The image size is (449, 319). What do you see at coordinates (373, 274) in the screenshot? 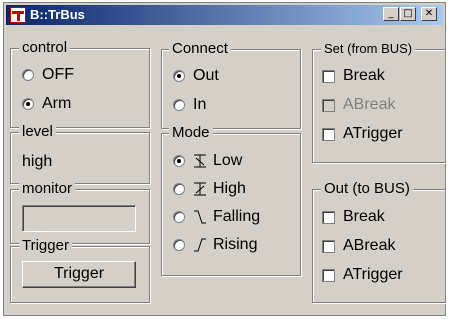
I see `out-atrigger-label: ATrigger` at bounding box center [373, 274].